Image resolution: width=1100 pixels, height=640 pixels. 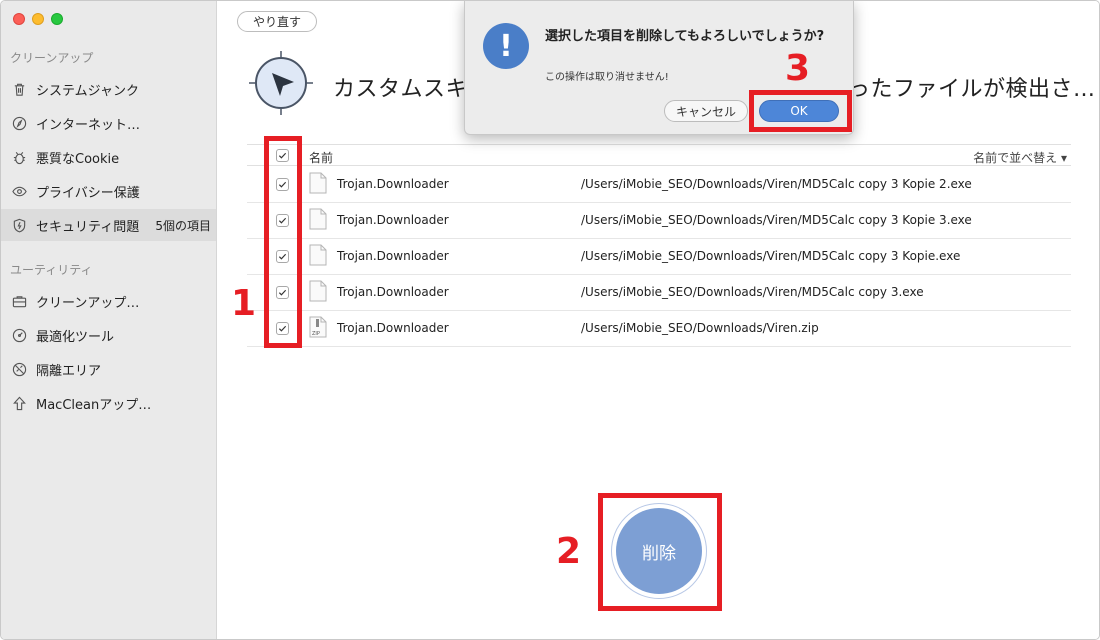 I want to click on section-title-cleanup: クリーンアップ, so click(x=52, y=58).